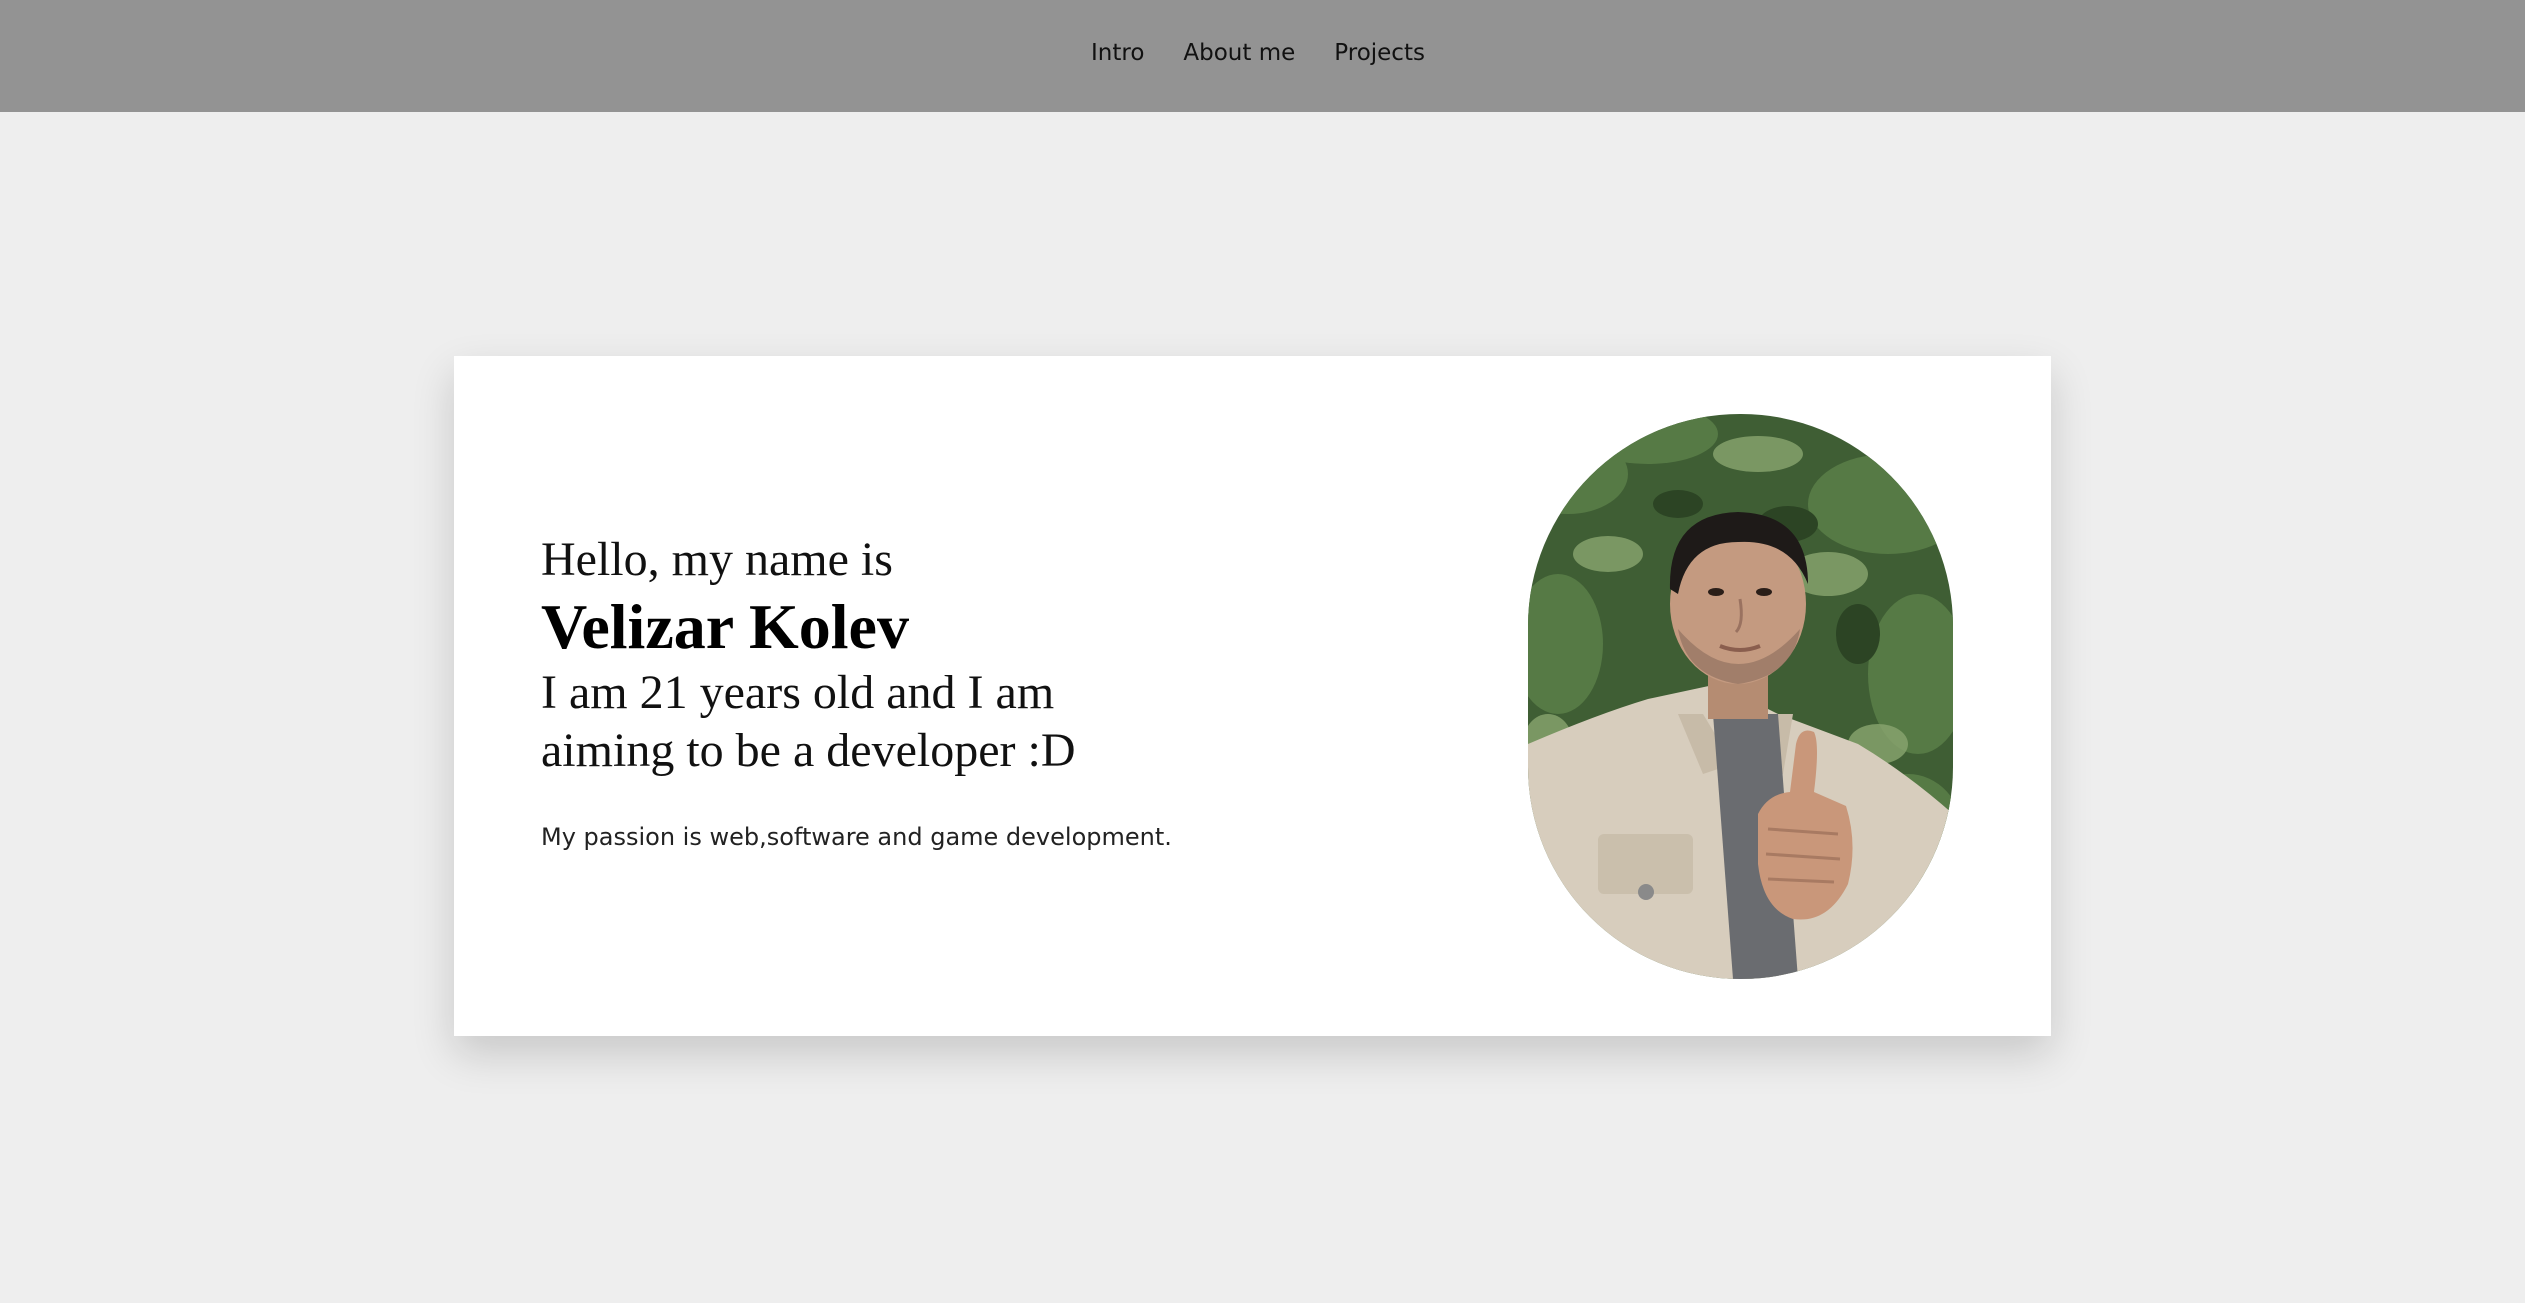 The height and width of the screenshot is (1303, 2525). What do you see at coordinates (725, 626) in the screenshot?
I see `name-heading: Velizar Kolev` at bounding box center [725, 626].